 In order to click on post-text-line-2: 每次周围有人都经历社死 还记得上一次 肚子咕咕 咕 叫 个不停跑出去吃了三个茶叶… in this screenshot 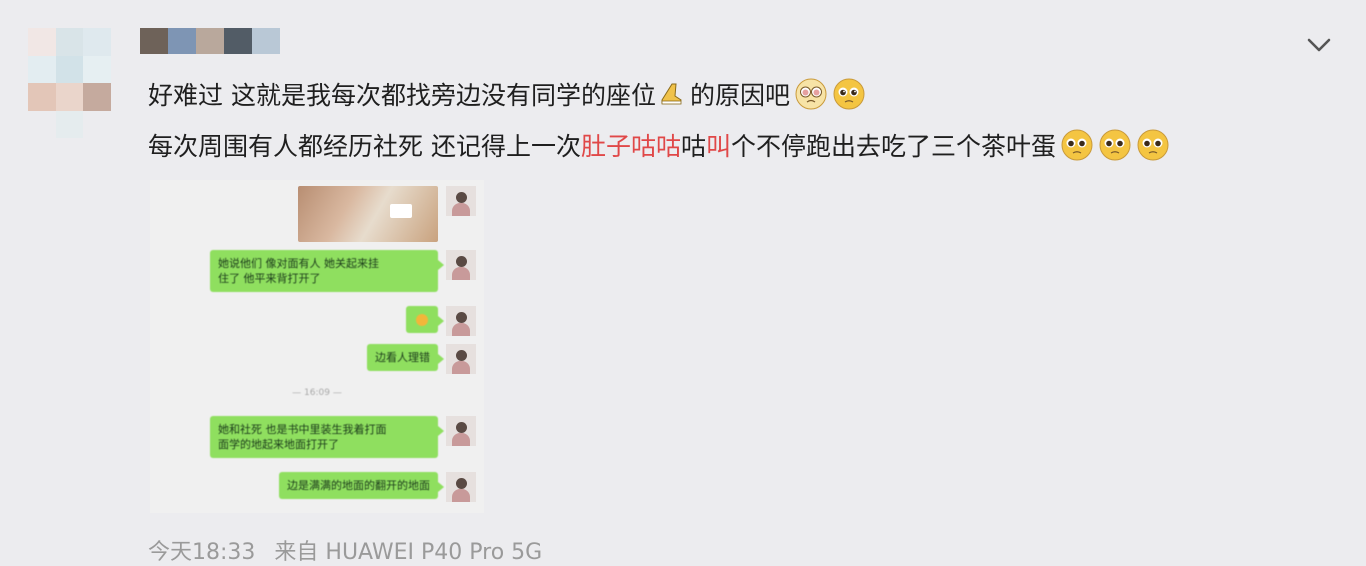, I will do `click(659, 145)`.